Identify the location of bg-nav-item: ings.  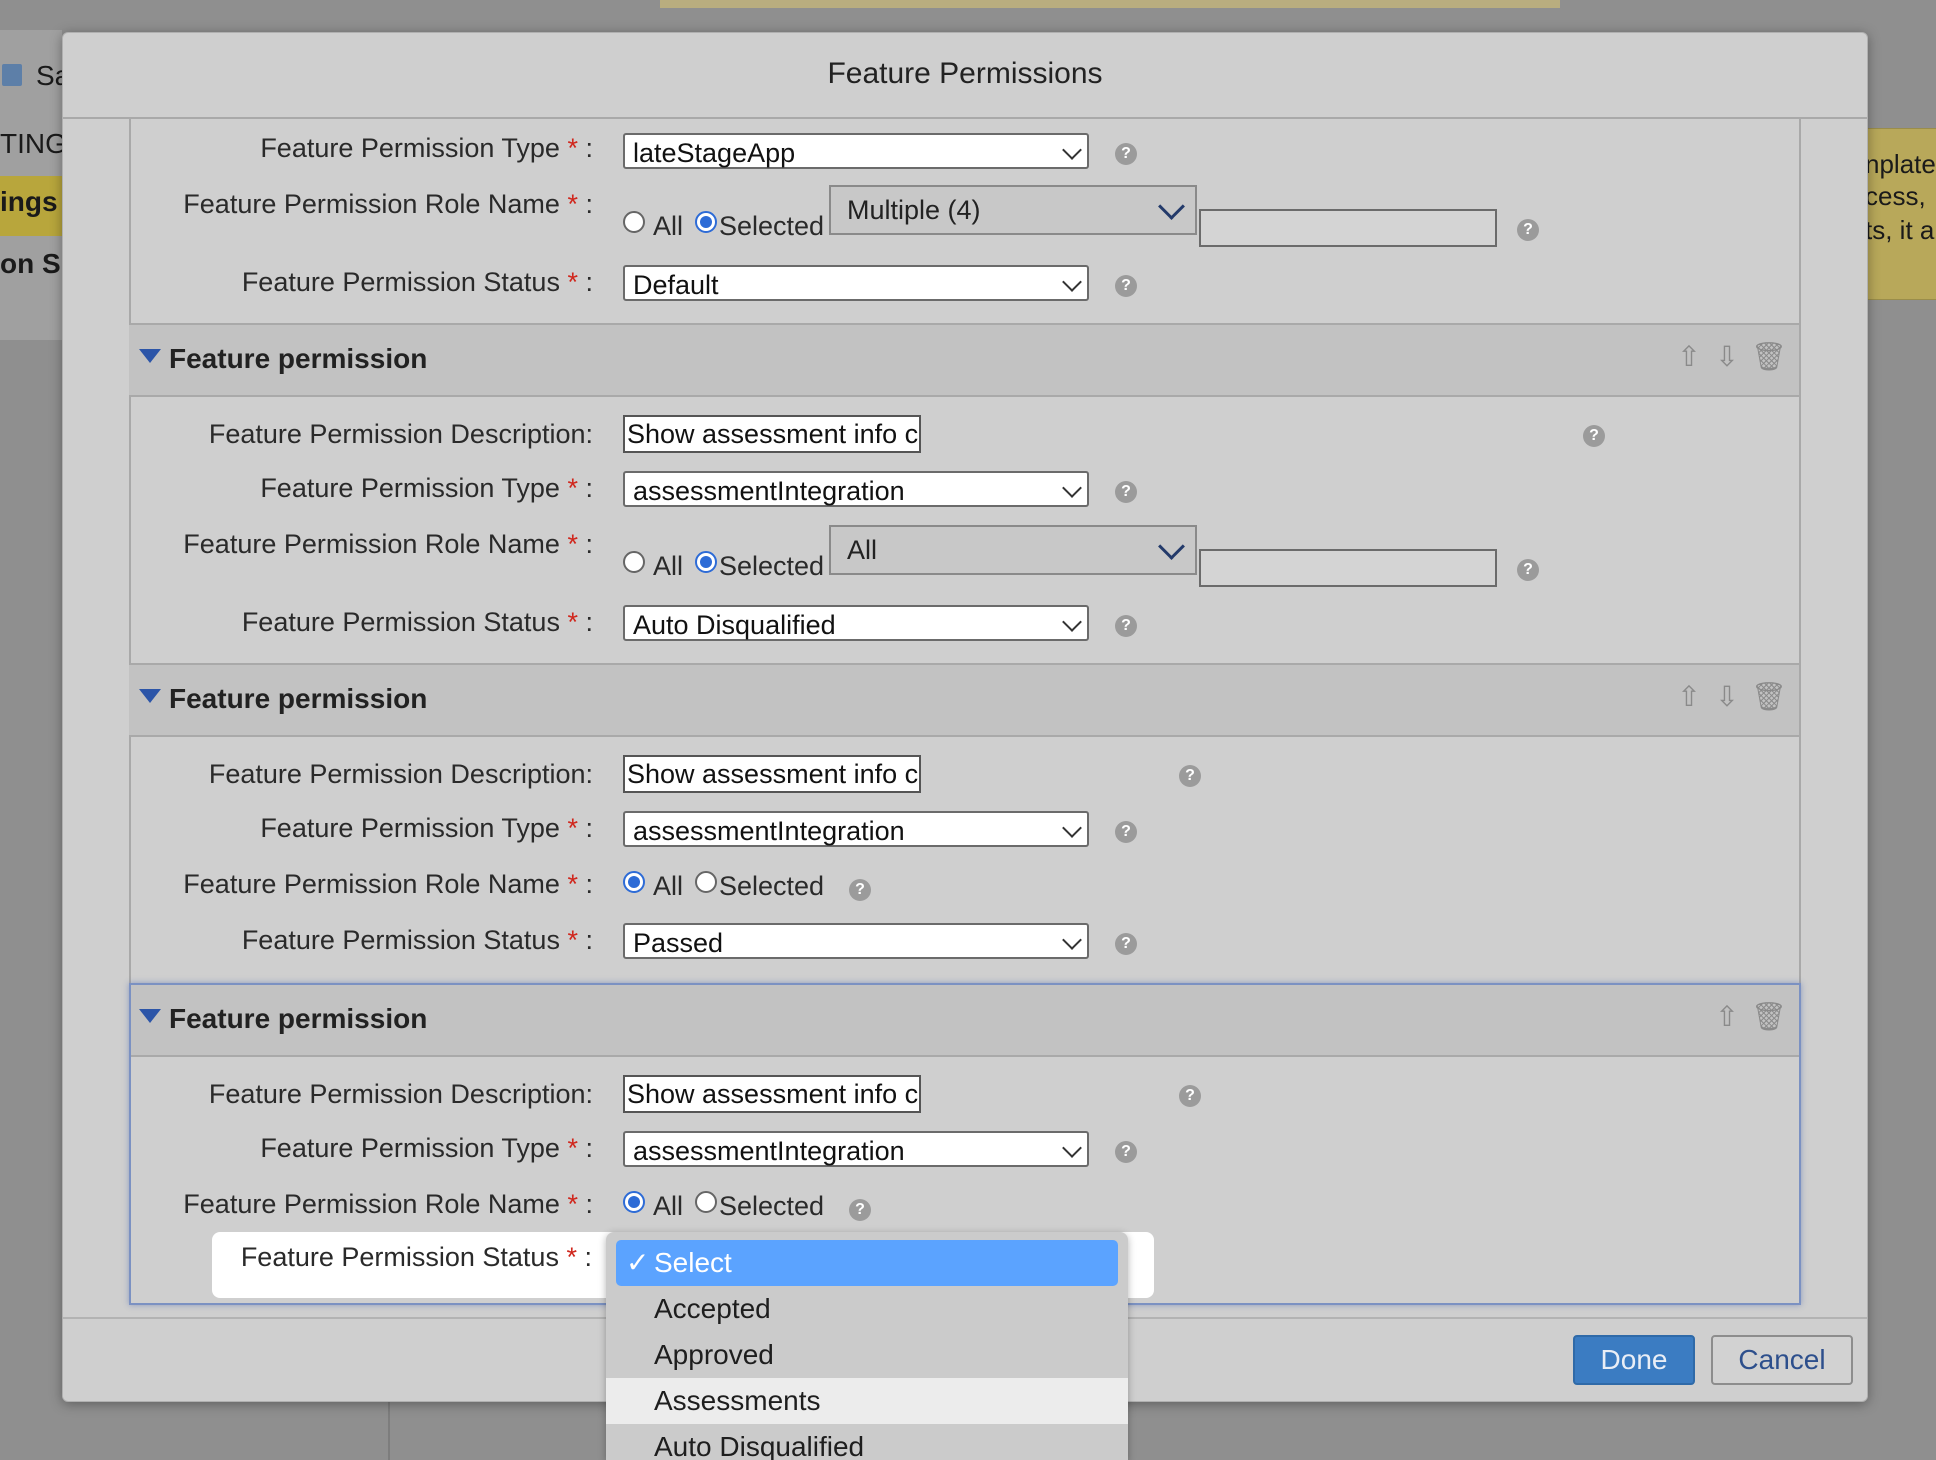
(29, 201).